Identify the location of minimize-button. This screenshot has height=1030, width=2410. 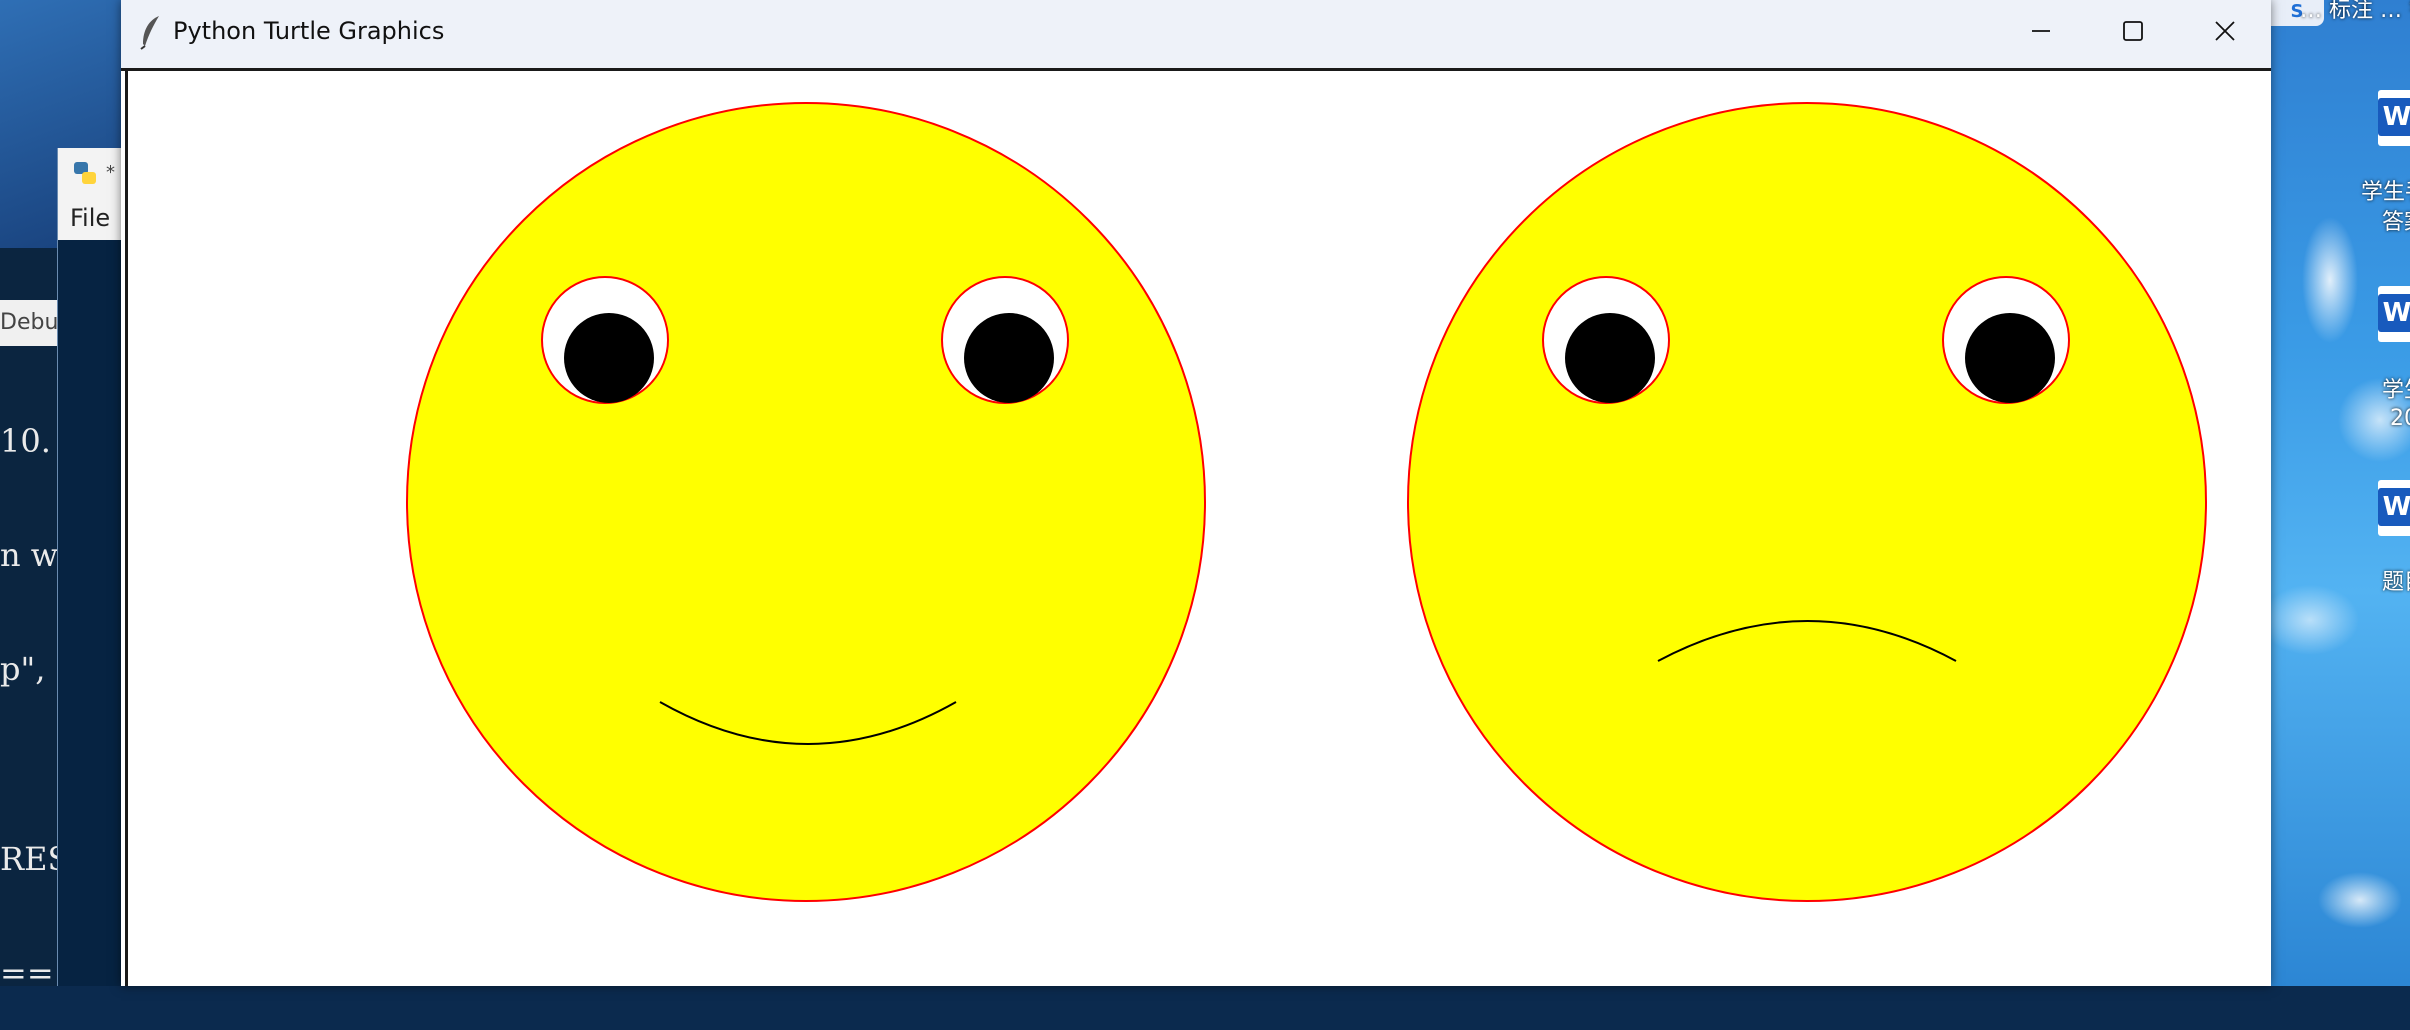
(2041, 31).